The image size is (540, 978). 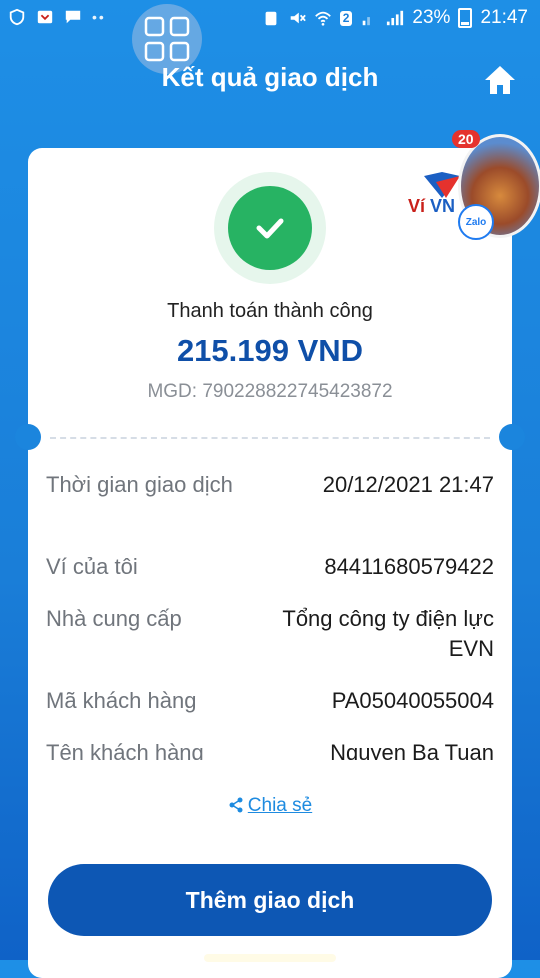 I want to click on detail-label: Thời gian giao dịch, so click(x=139, y=484).